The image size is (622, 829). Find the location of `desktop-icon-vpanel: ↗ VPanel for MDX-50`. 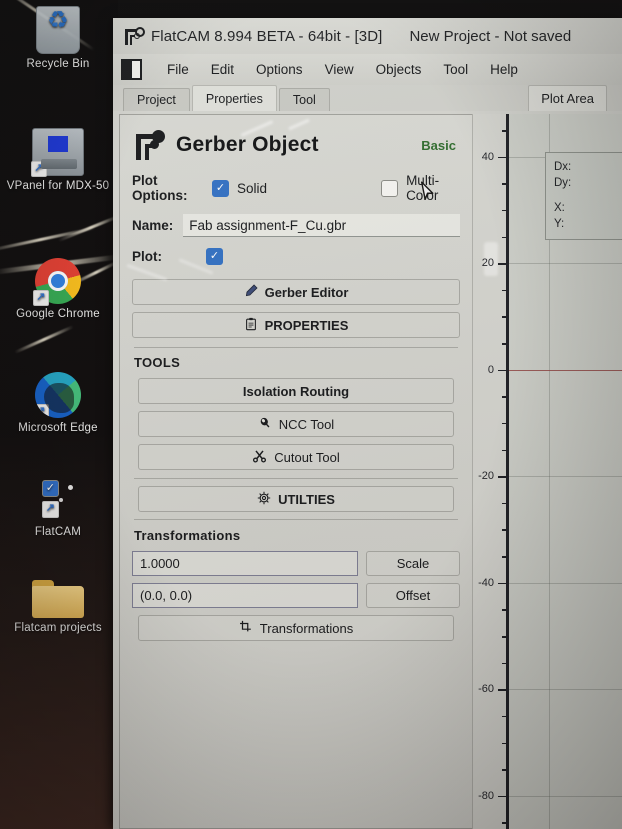

desktop-icon-vpanel: ↗ VPanel for MDX-50 is located at coordinates (58, 160).